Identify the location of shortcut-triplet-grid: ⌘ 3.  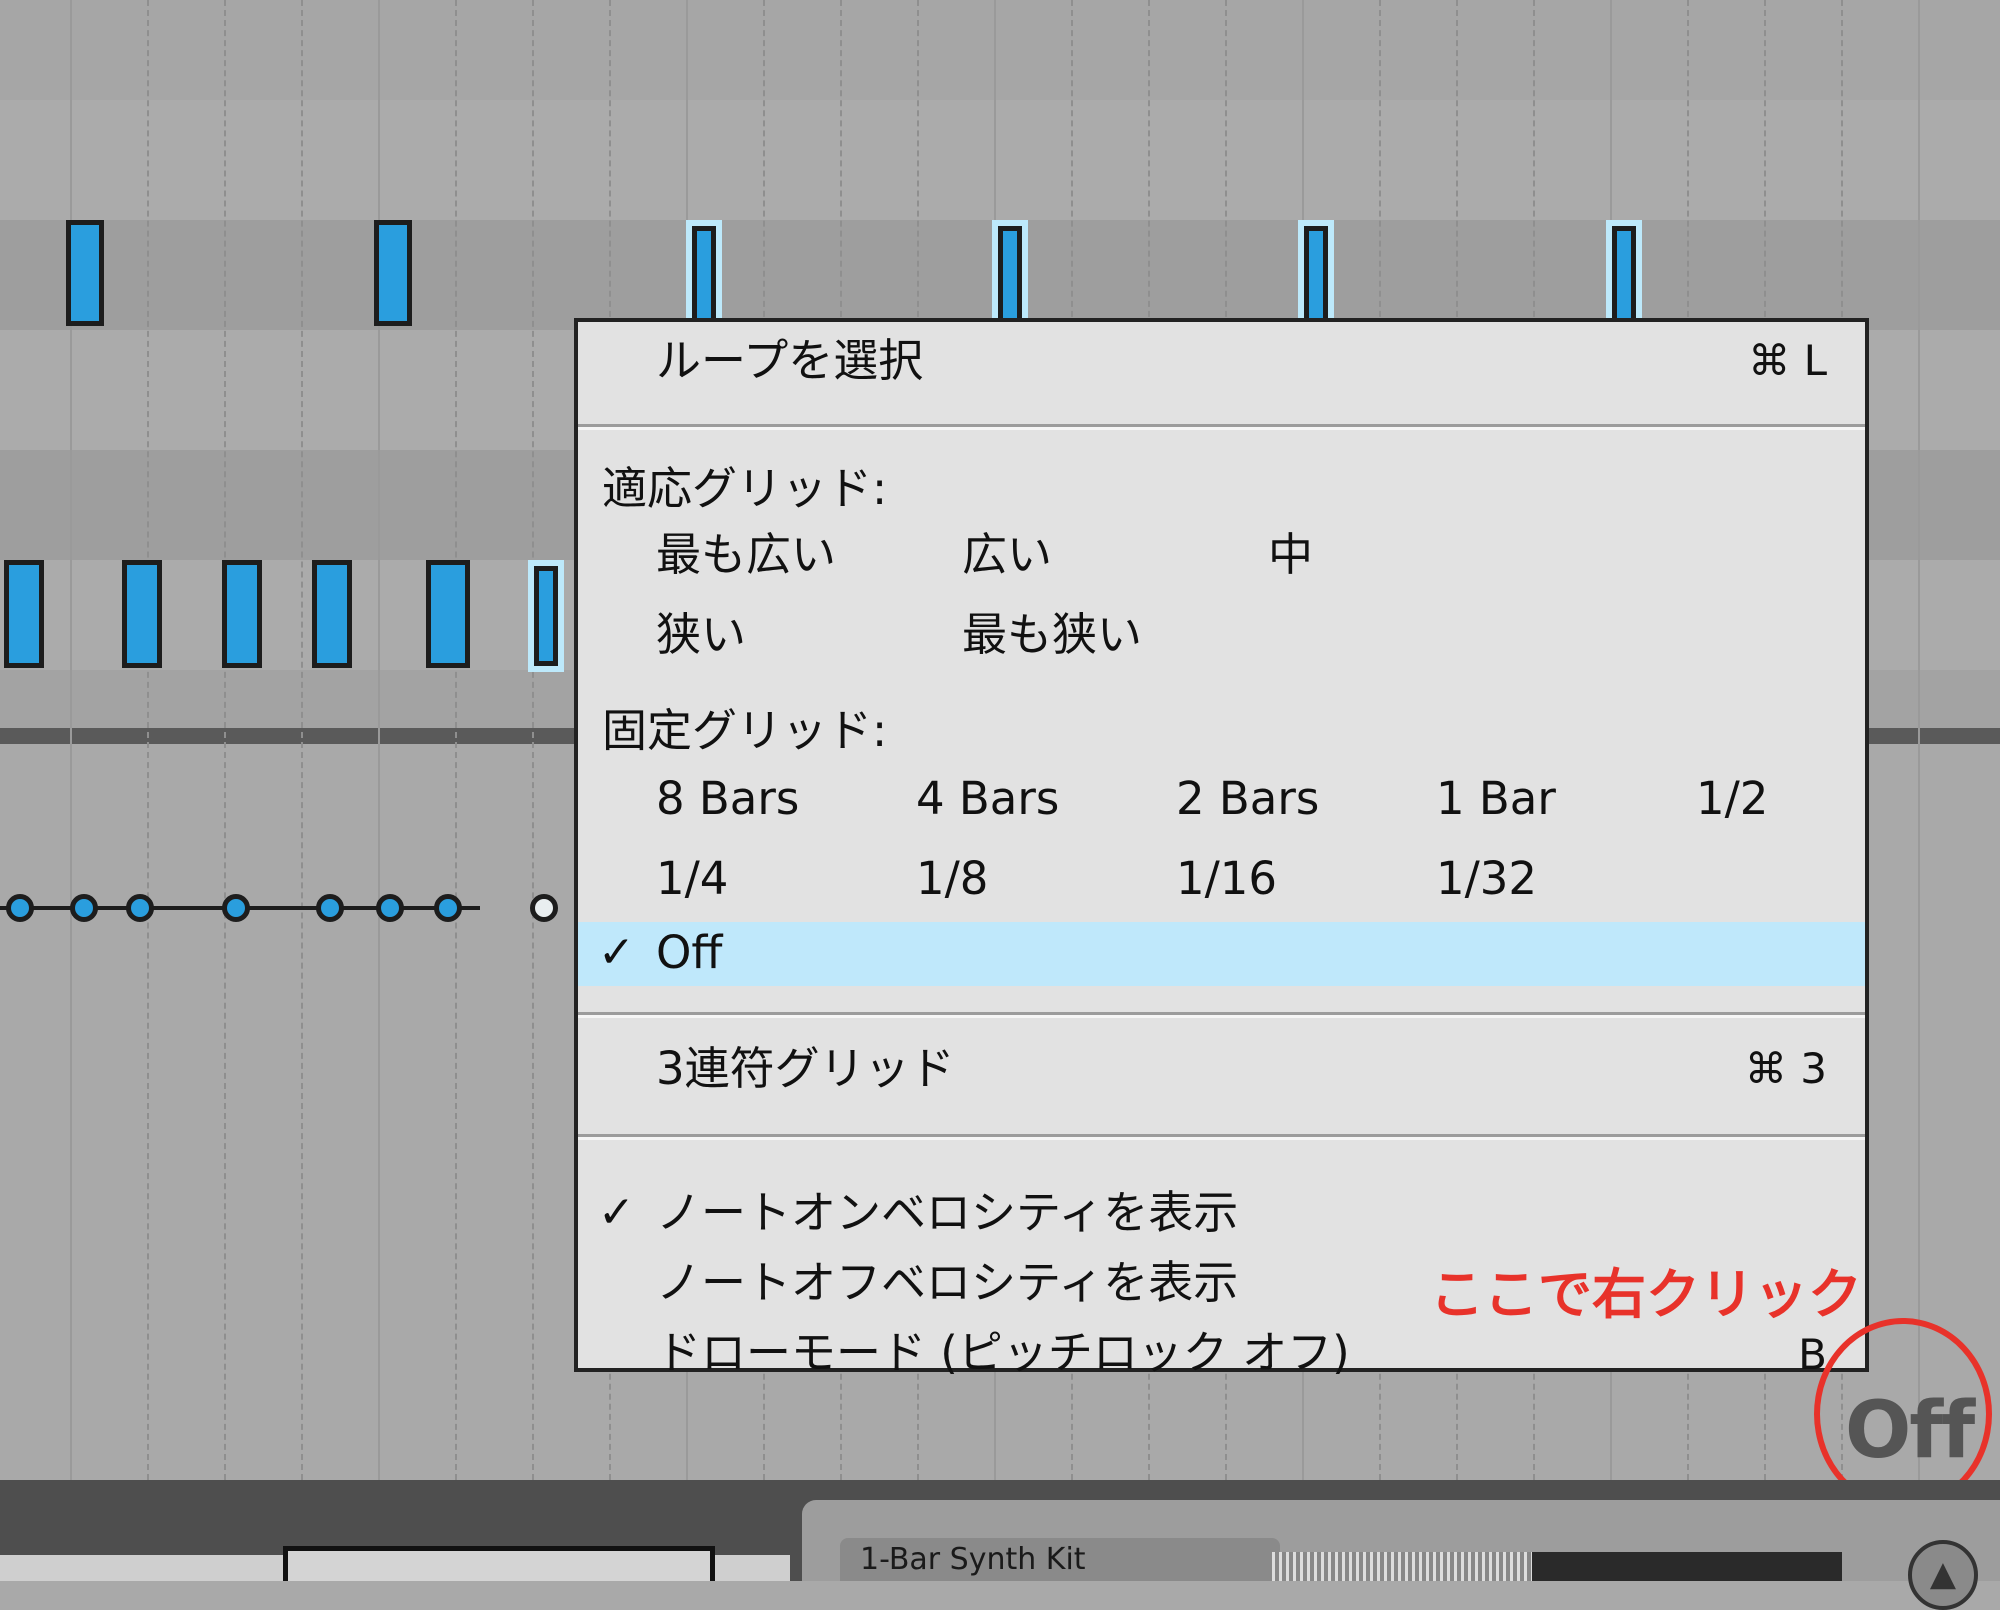
(1785, 1068).